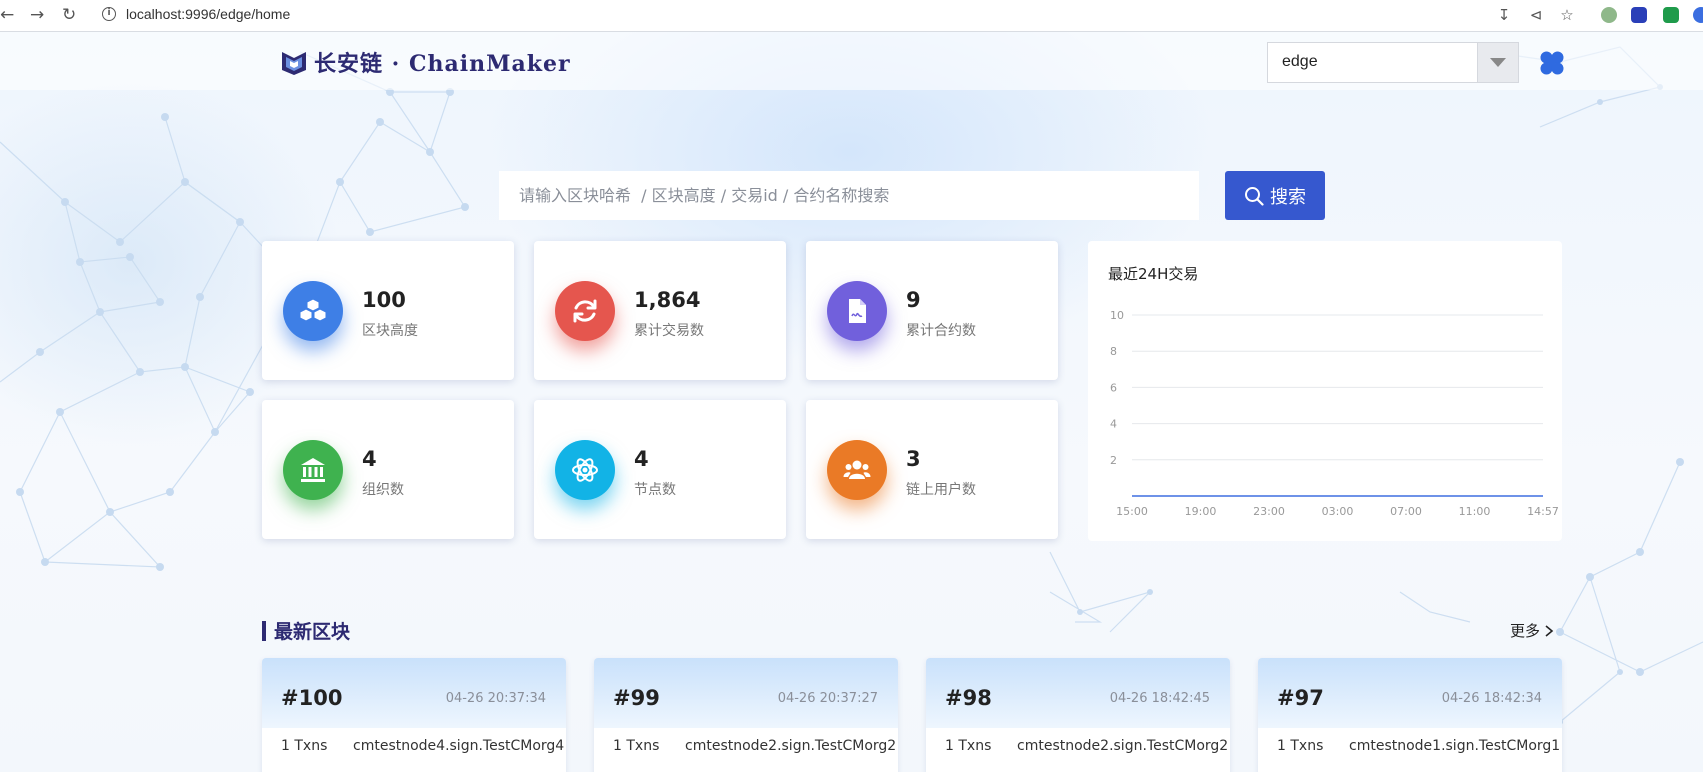  Describe the element at coordinates (968, 698) in the screenshot. I see `block-number: #98` at that location.